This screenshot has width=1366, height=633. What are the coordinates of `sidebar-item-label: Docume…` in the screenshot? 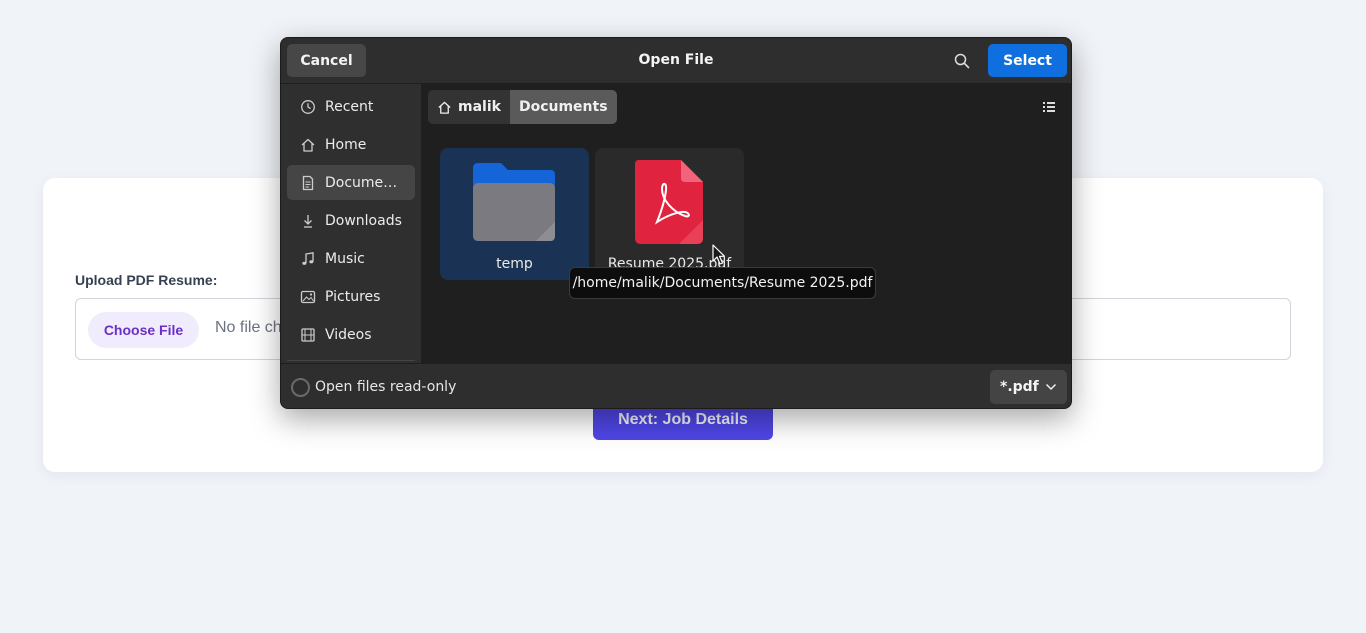 It's located at (361, 182).